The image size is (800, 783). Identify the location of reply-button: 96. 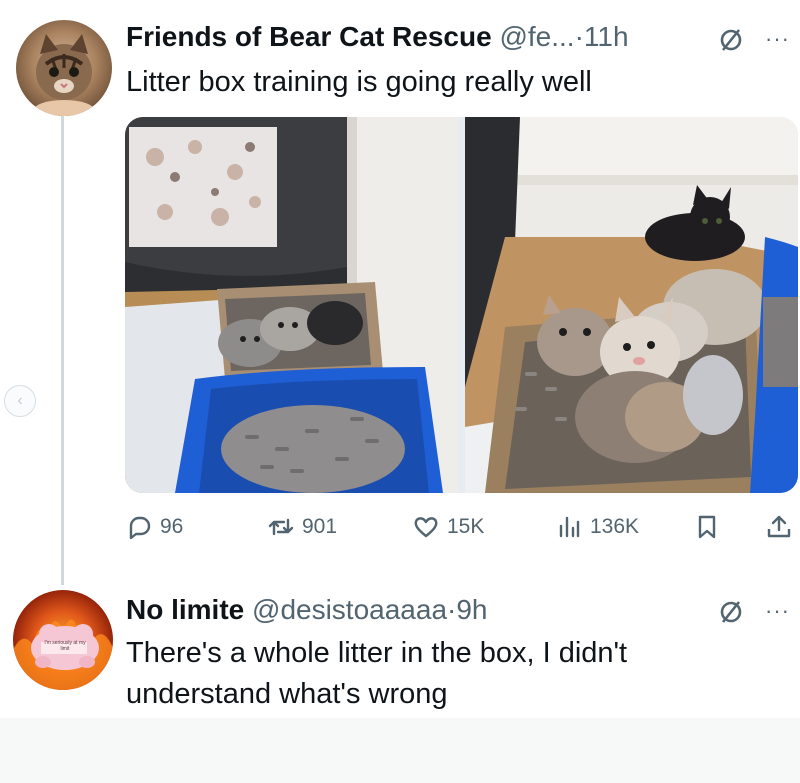
(154, 527).